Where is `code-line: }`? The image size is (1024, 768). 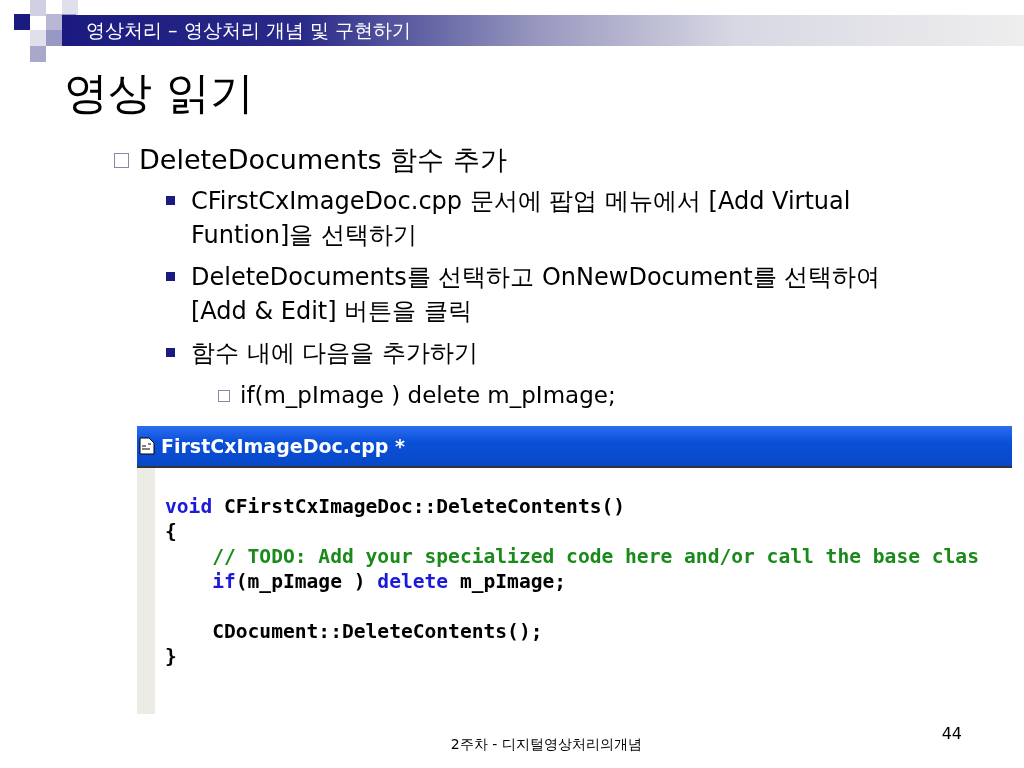 code-line: } is located at coordinates (171, 656).